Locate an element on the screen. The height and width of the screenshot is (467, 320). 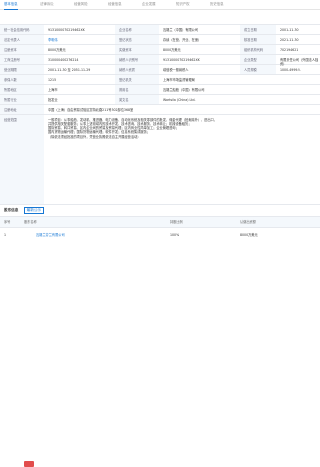
org-code-label: 组织机构代码 is located at coordinates (258, 49).